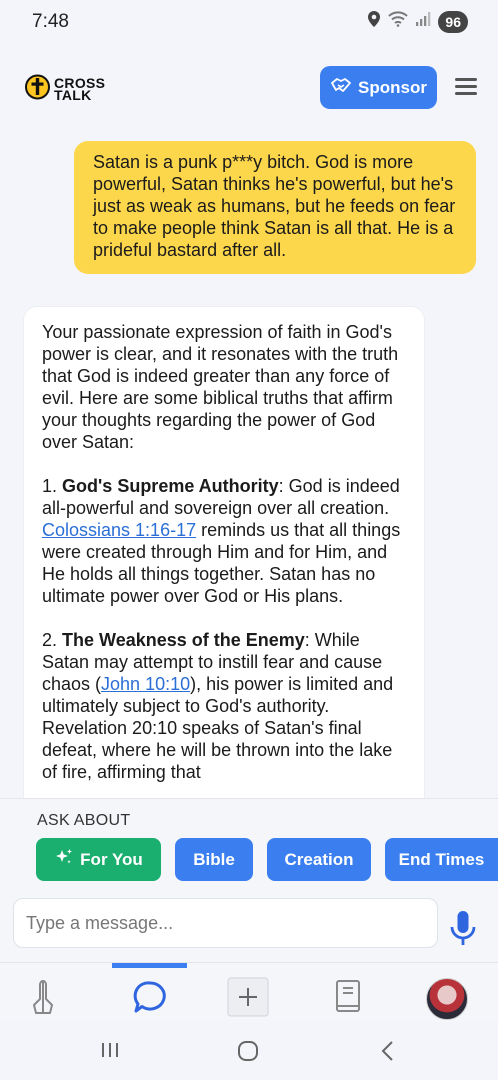 The image size is (498, 1080). Describe the element at coordinates (441, 859) in the screenshot. I see `chip-end-times: End Times` at that location.